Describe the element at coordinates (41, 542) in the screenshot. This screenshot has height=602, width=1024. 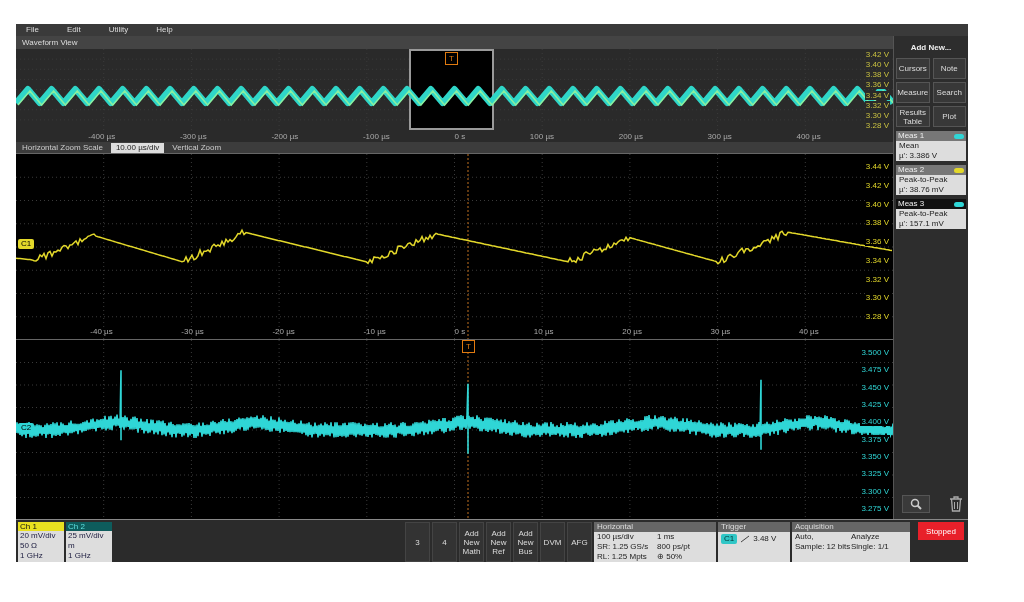
I see `channel-badge: Ch 1 20 mV/div 50 Ω 1 GHz` at that location.